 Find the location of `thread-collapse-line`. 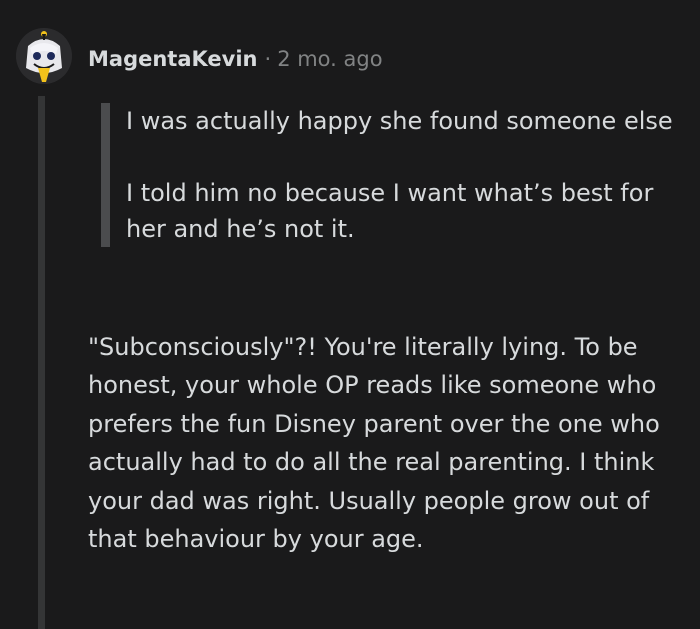

thread-collapse-line is located at coordinates (41, 362).